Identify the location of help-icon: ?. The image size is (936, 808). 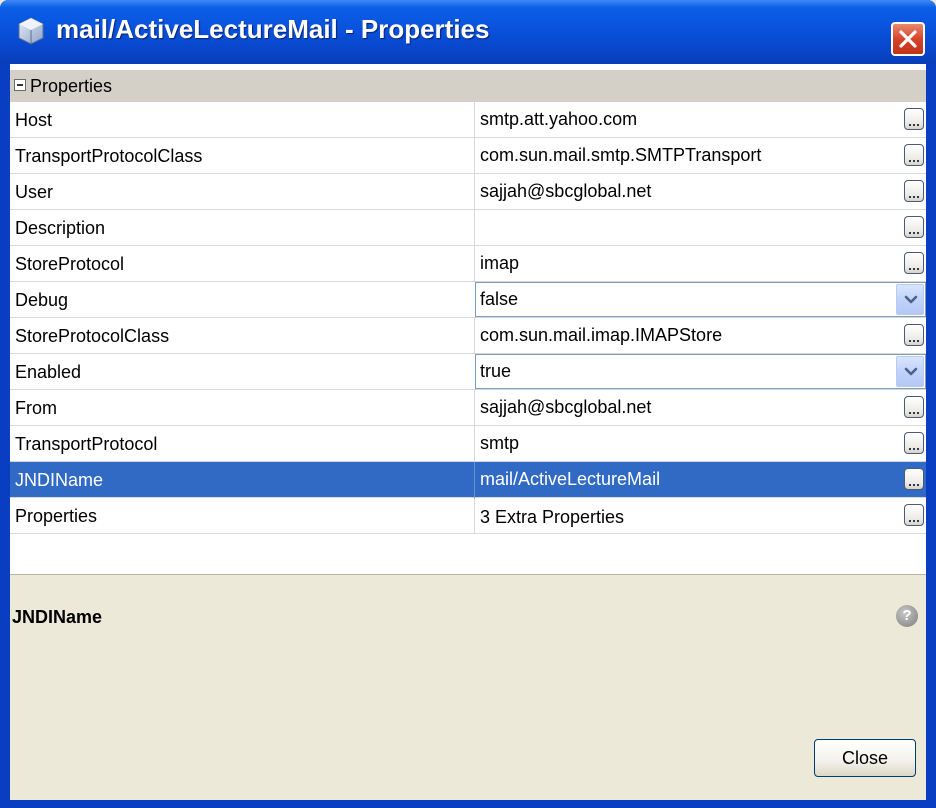
(907, 616).